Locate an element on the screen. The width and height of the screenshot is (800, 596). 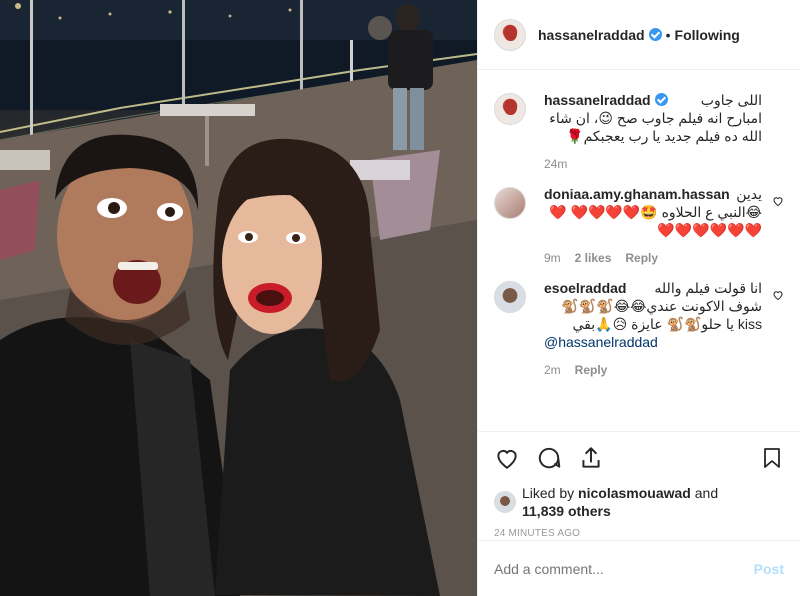
caption-author-username: hassanelraddad is located at coordinates (606, 100).